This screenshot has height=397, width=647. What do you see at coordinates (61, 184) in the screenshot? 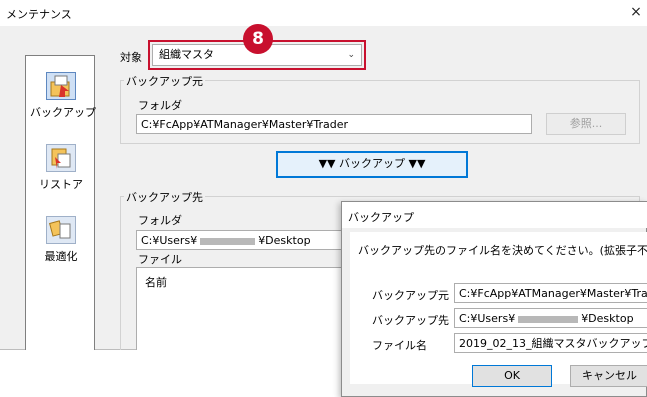
I see `sidebar-item-label: リストア` at bounding box center [61, 184].